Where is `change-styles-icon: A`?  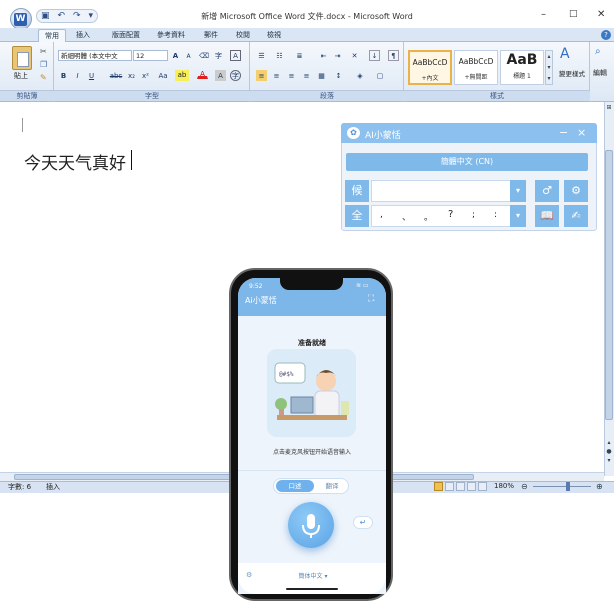
change-styles-icon: A is located at coordinates (565, 54).